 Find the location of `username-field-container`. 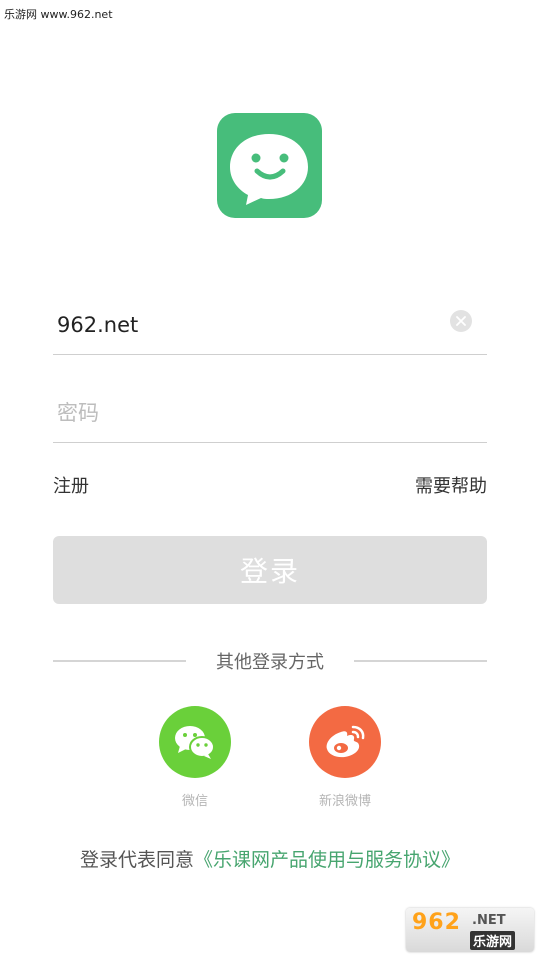

username-field-container is located at coordinates (270, 325).